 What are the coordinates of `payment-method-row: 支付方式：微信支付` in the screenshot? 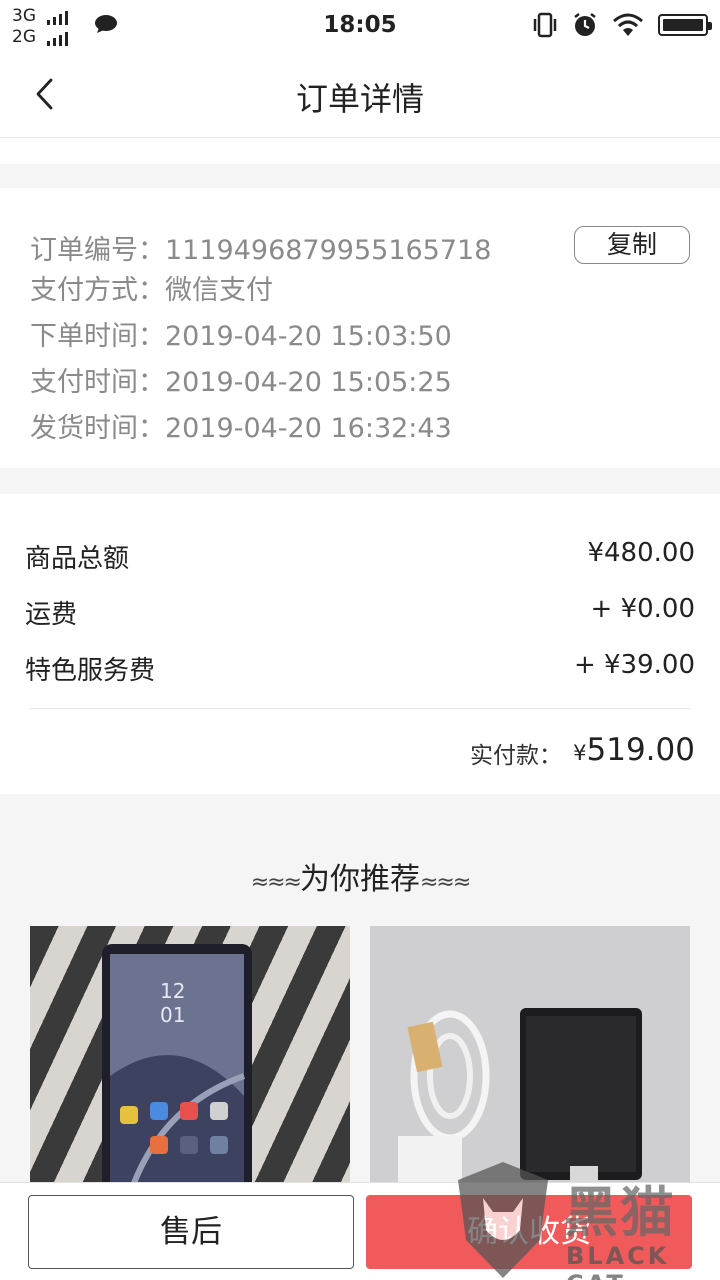 It's located at (151, 287).